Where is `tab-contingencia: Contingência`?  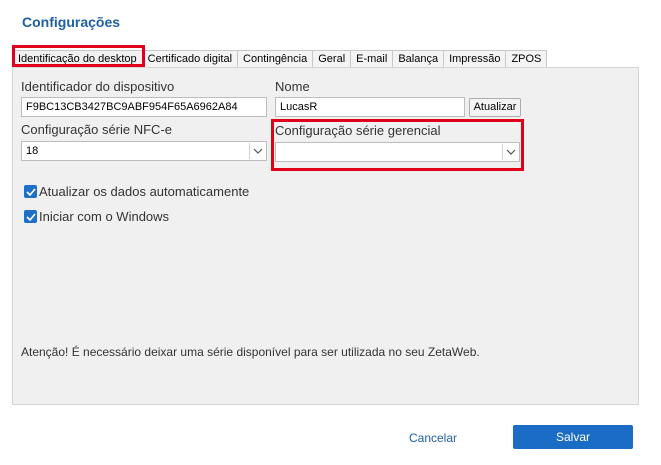
tab-contingencia: Contingência is located at coordinates (275, 58).